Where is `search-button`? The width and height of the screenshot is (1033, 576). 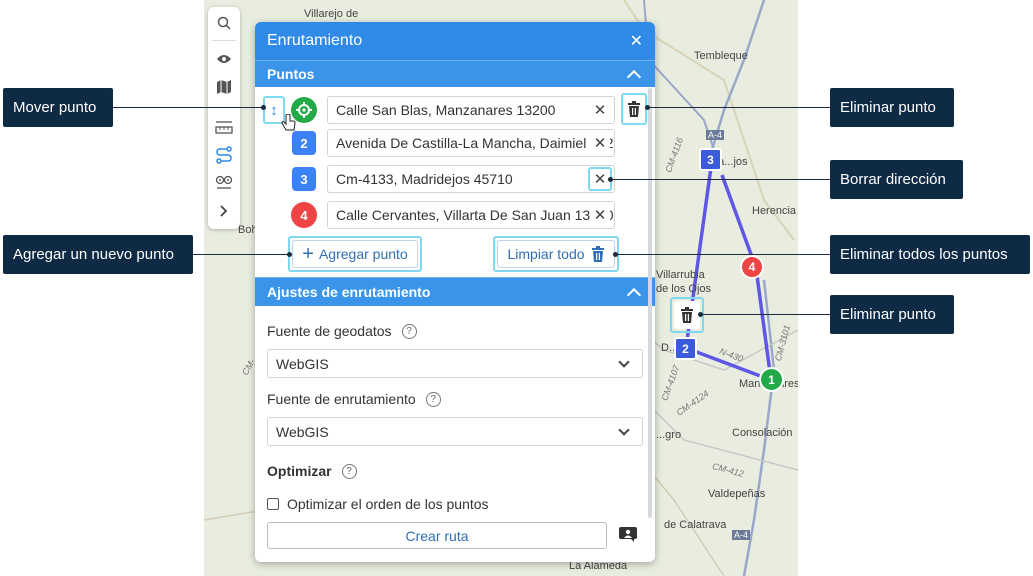 search-button is located at coordinates (224, 23).